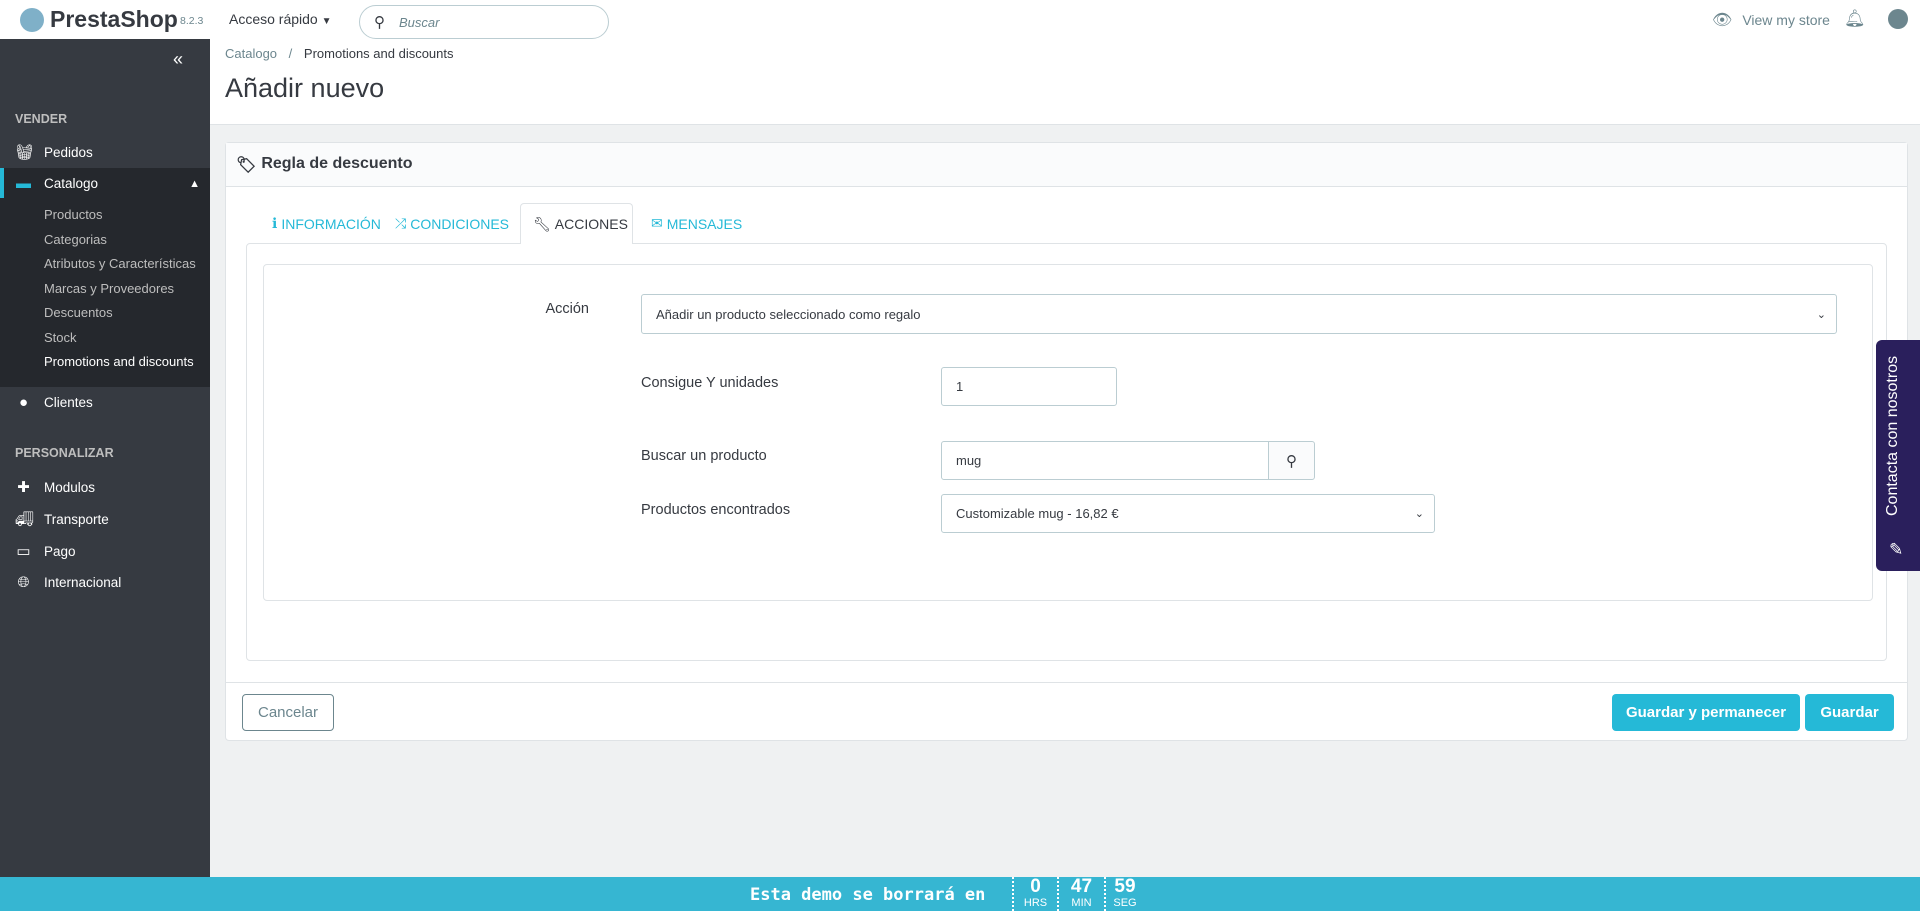 The image size is (1920, 911). I want to click on minutes-counter: 47 MIN, so click(1080, 894).